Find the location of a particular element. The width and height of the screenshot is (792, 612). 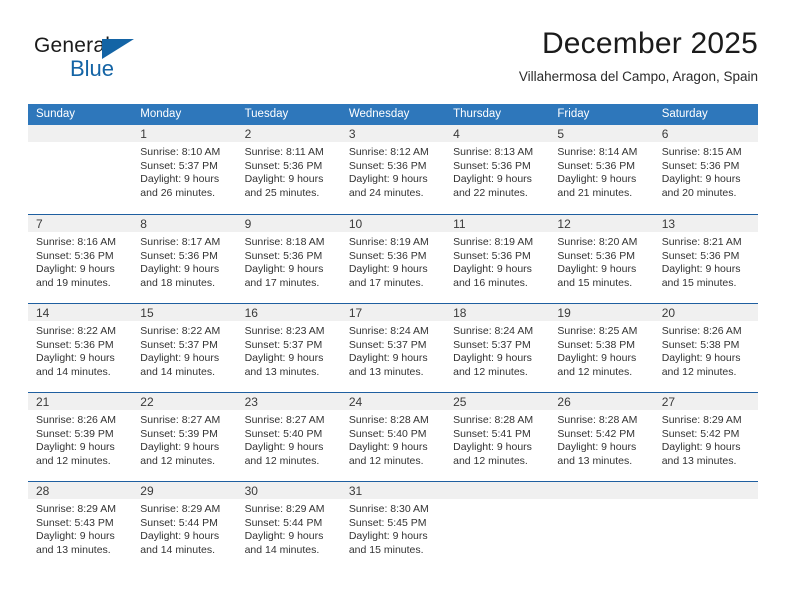

sunset-text: Sunset: 5:39 PM is located at coordinates (75, 433).